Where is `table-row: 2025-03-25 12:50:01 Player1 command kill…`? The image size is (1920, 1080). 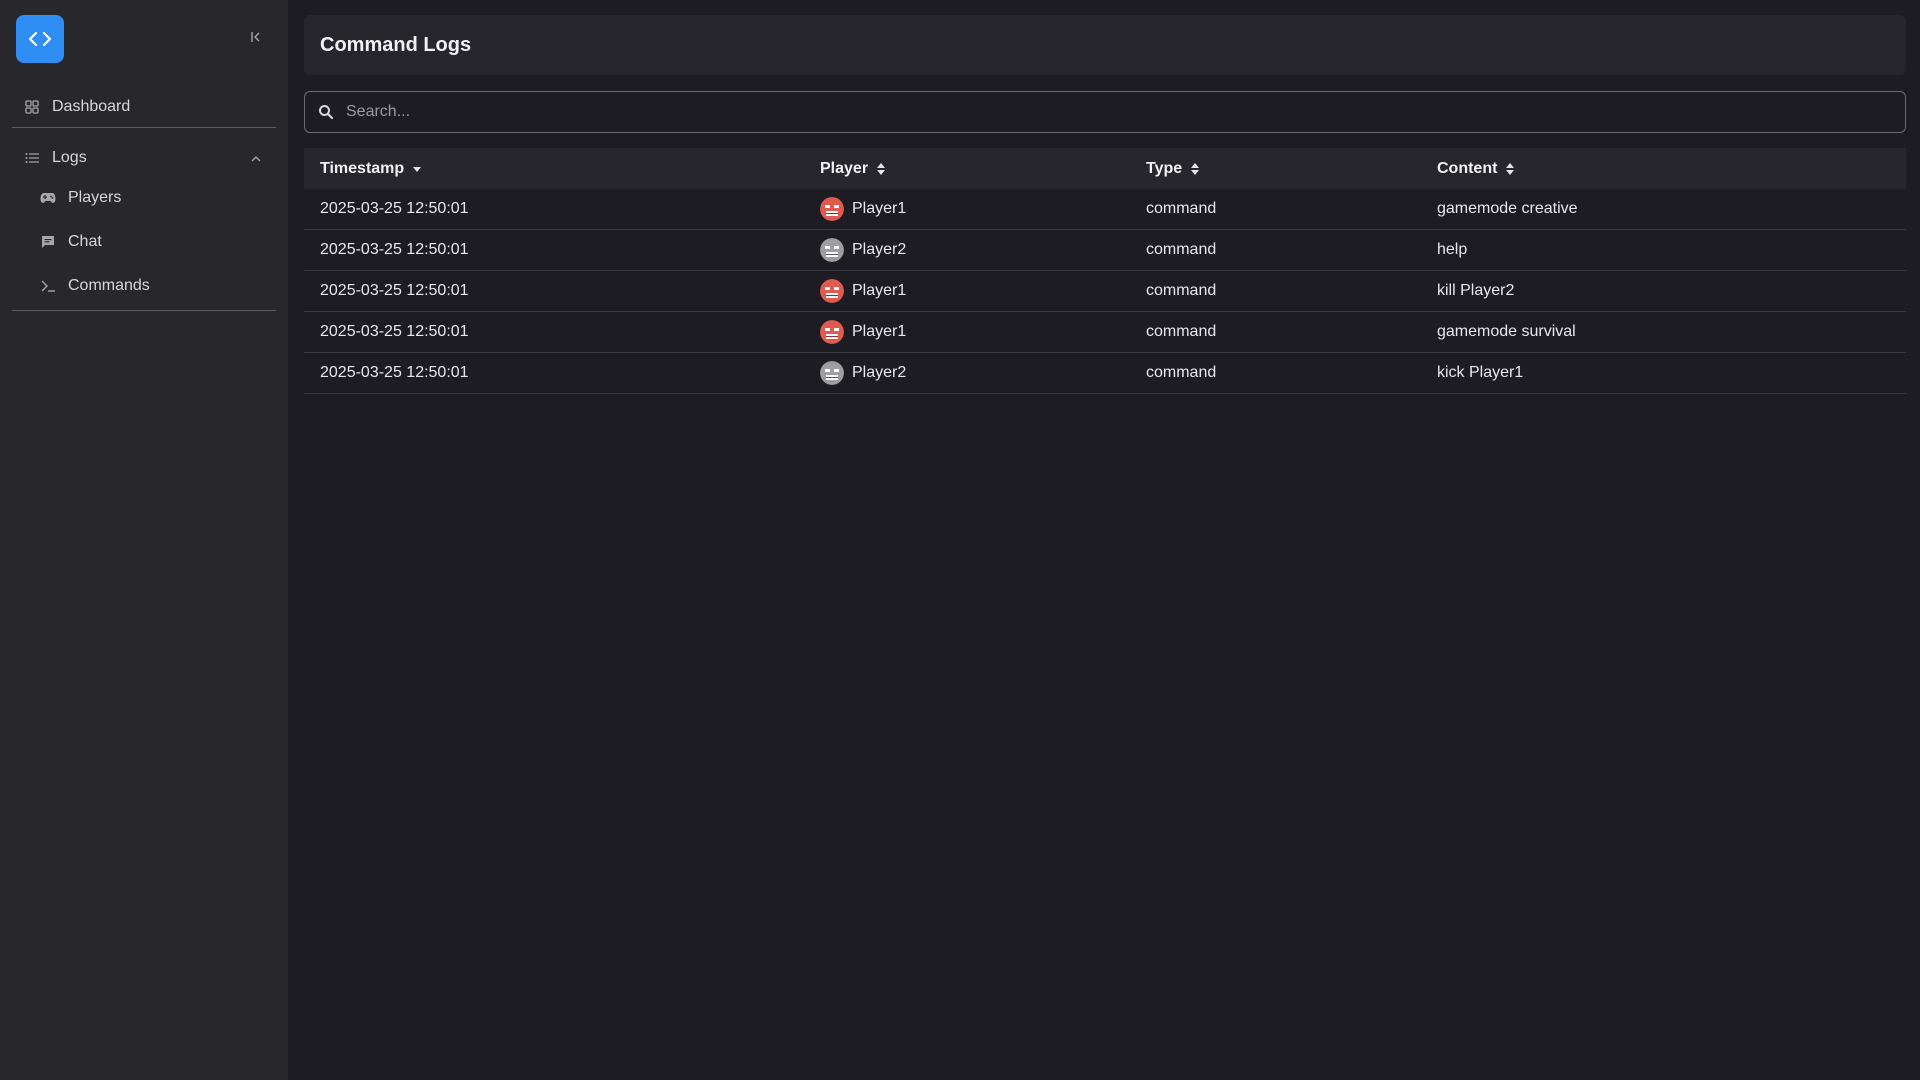 table-row: 2025-03-25 12:50:01 Player1 command kill… is located at coordinates (1105, 291).